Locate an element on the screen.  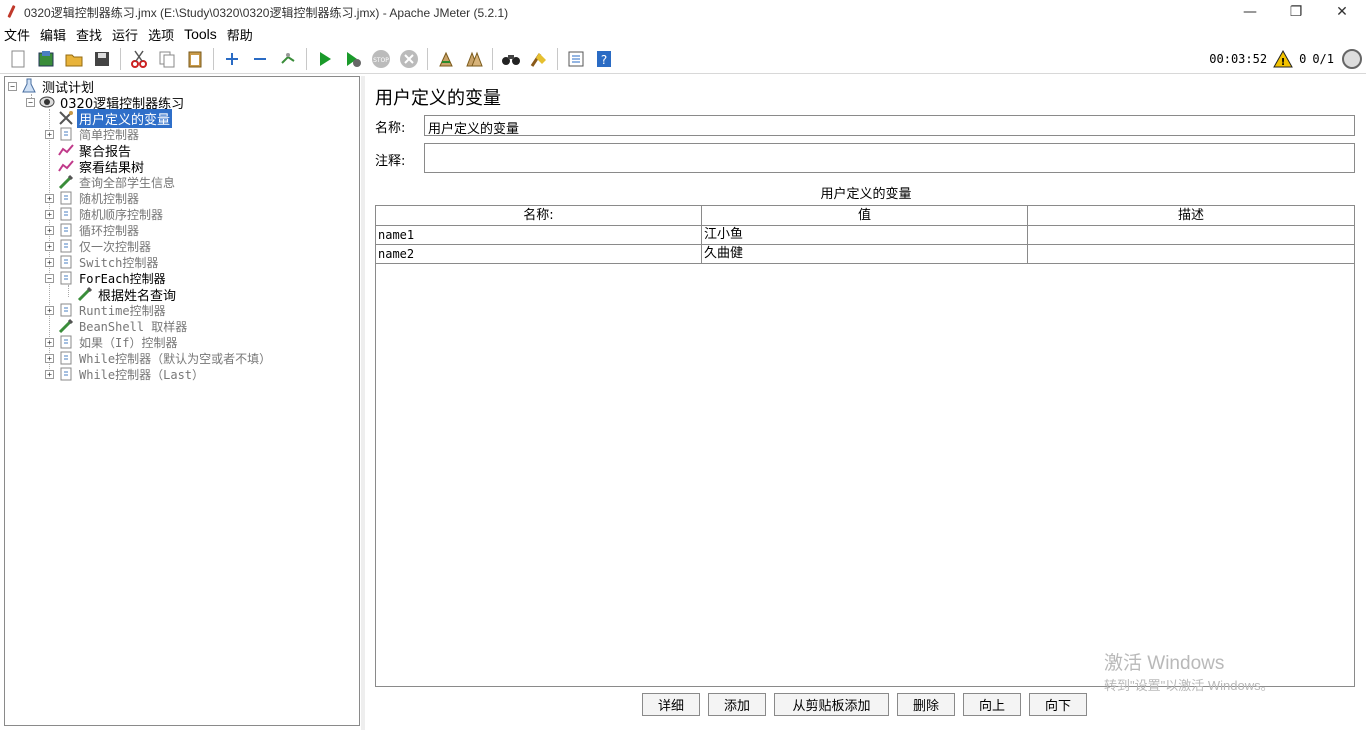
svg-text: STOP is located at coordinates (381, 60).